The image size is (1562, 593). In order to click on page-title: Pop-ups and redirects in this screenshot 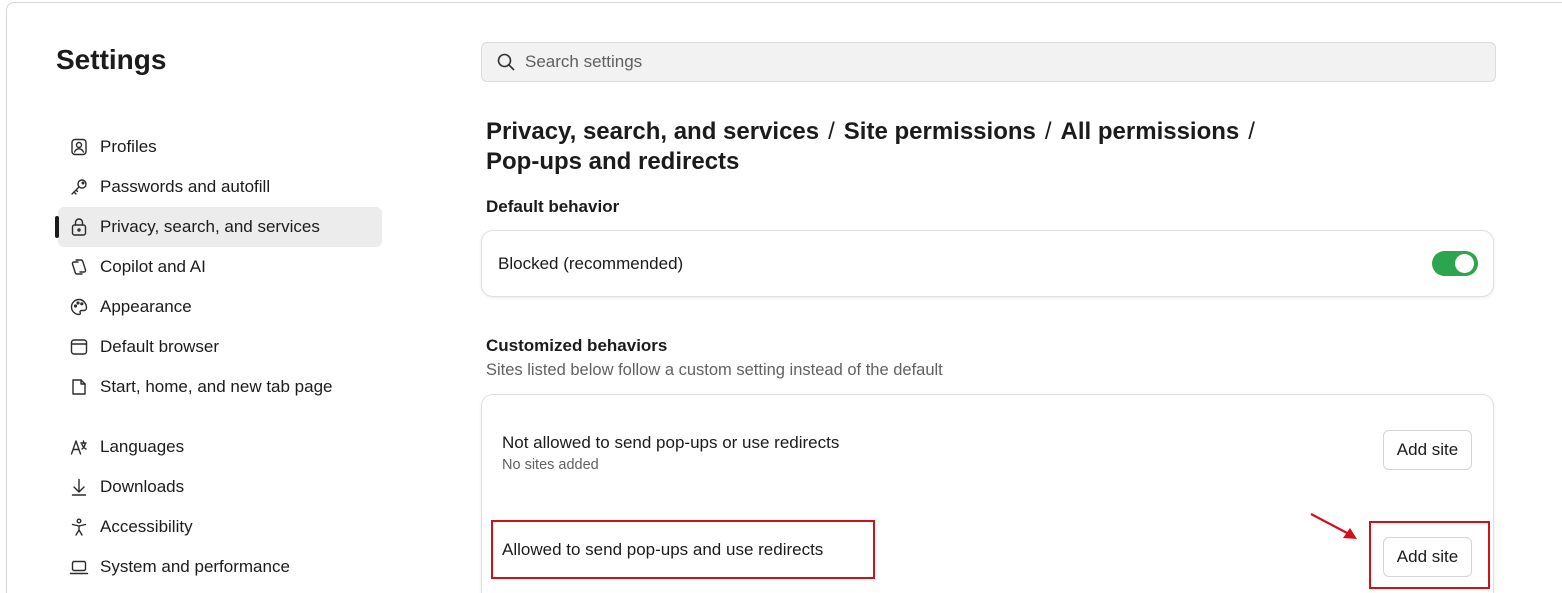, I will do `click(613, 161)`.